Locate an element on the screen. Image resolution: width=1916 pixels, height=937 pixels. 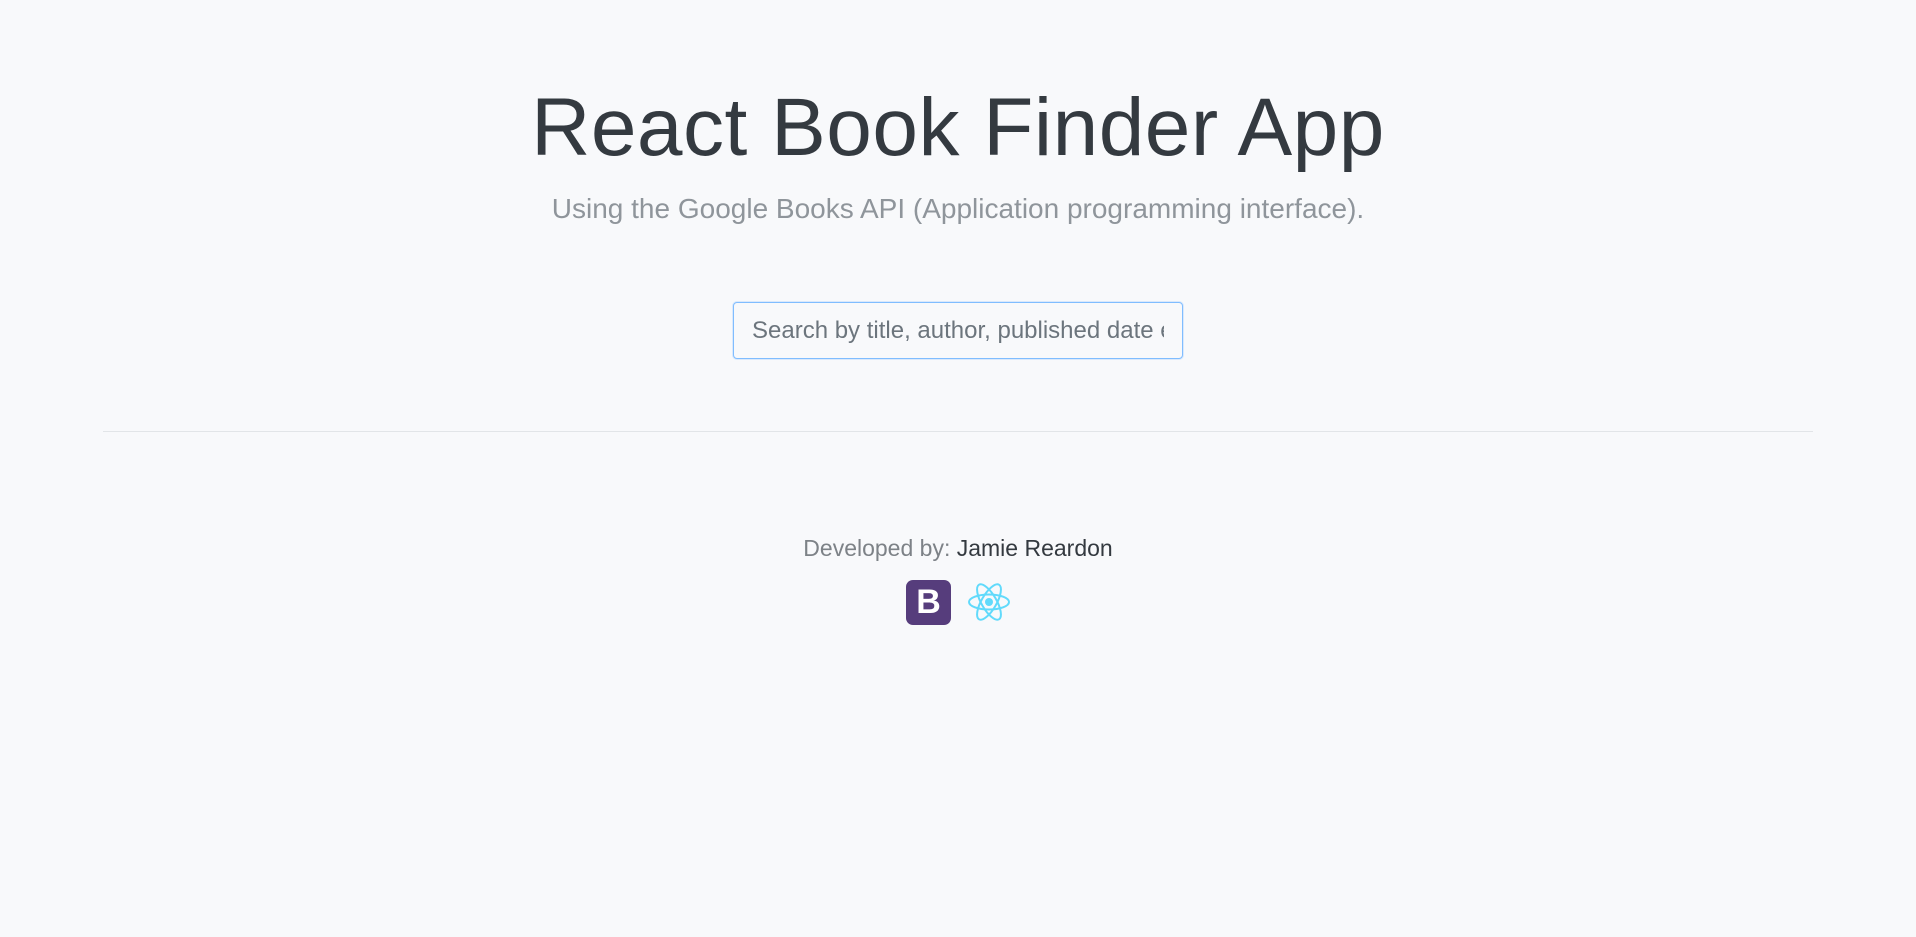
react-icon is located at coordinates (989, 602).